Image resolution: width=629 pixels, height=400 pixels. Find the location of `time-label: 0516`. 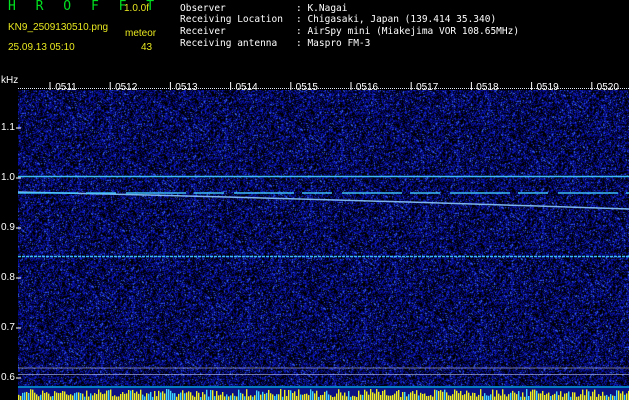

time-label: 0516 is located at coordinates (367, 87).